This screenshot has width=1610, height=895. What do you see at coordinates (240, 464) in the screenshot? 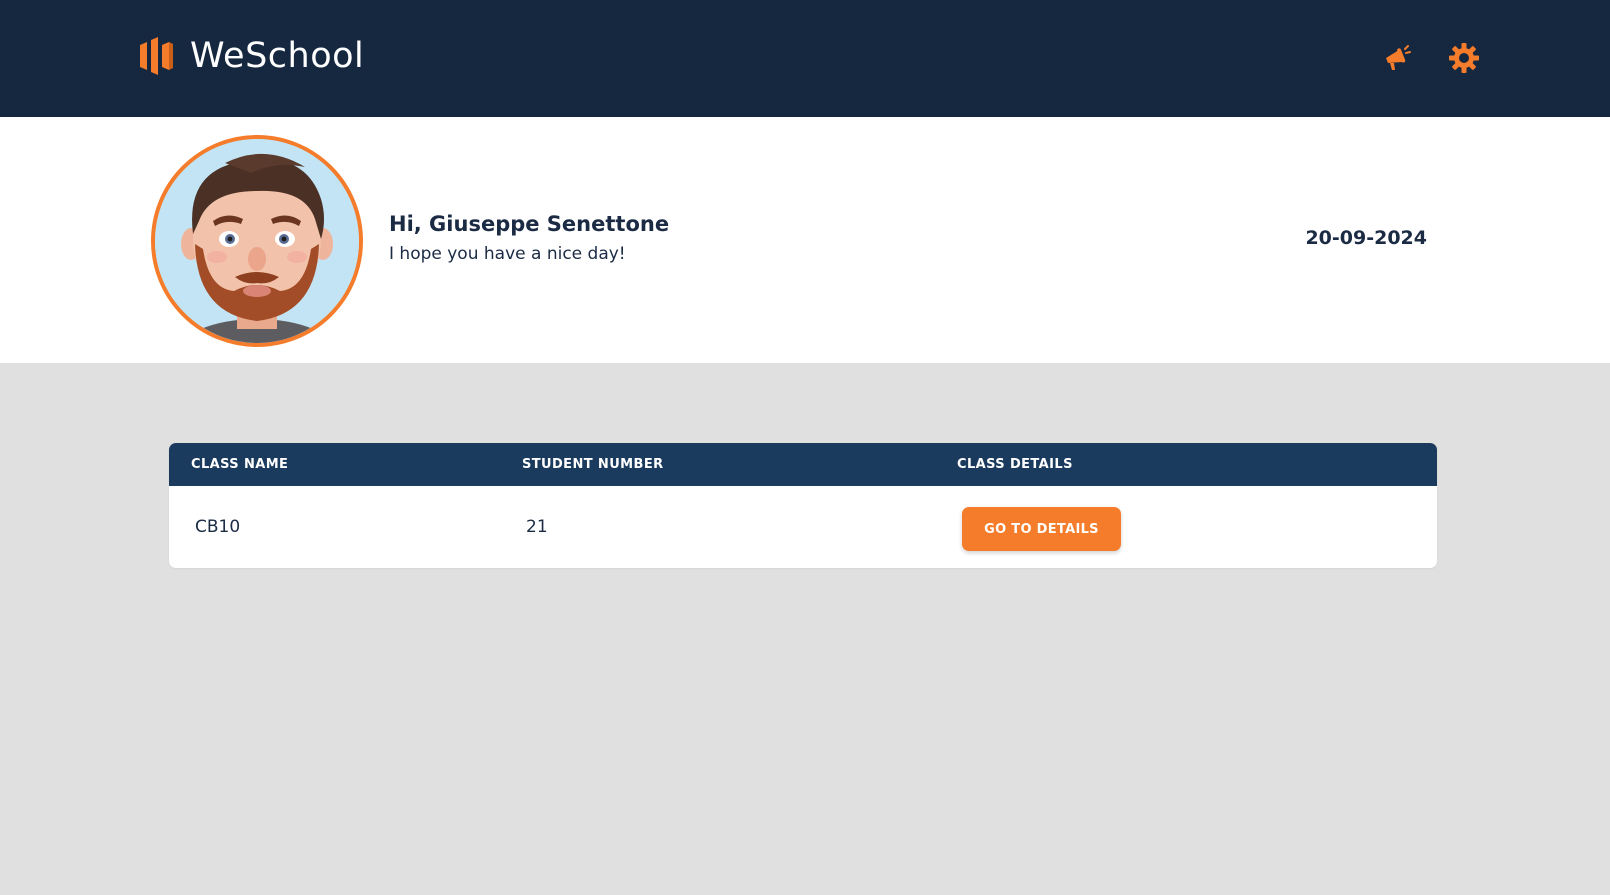
I see `column-header-class-name: CLASS NAME` at bounding box center [240, 464].